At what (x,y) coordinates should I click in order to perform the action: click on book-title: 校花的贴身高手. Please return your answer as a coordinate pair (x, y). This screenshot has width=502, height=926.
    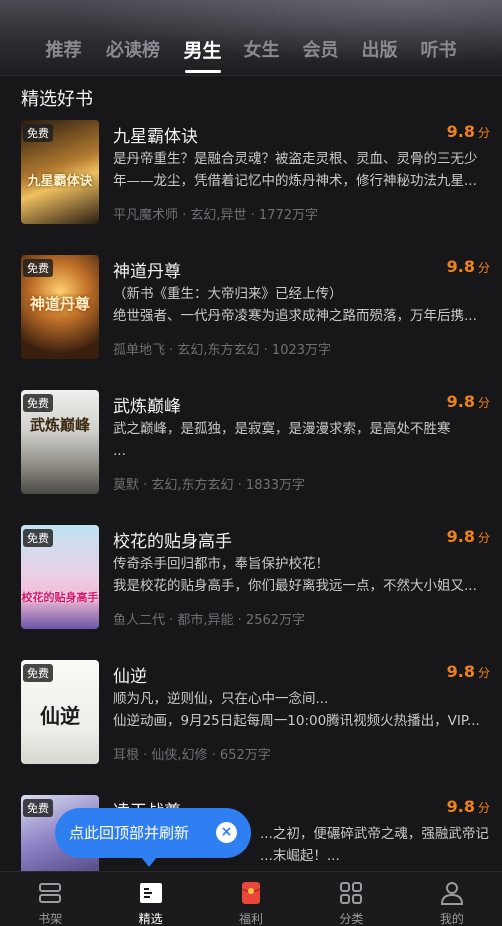
    Looking at the image, I should click on (172, 539).